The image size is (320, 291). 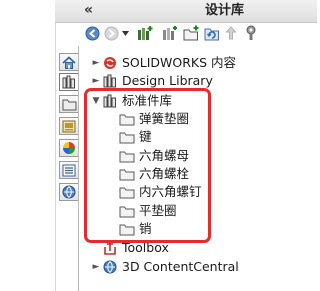 What do you see at coordinates (68, 170) in the screenshot?
I see `custom-properties-icon` at bounding box center [68, 170].